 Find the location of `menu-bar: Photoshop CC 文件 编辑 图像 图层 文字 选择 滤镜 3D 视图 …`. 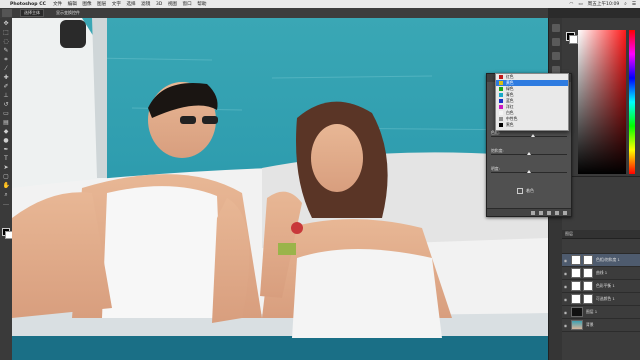

menu-bar: Photoshop CC 文件 编辑 图像 图层 文字 选择 滤镜 3D 视图 … is located at coordinates (320, 4).